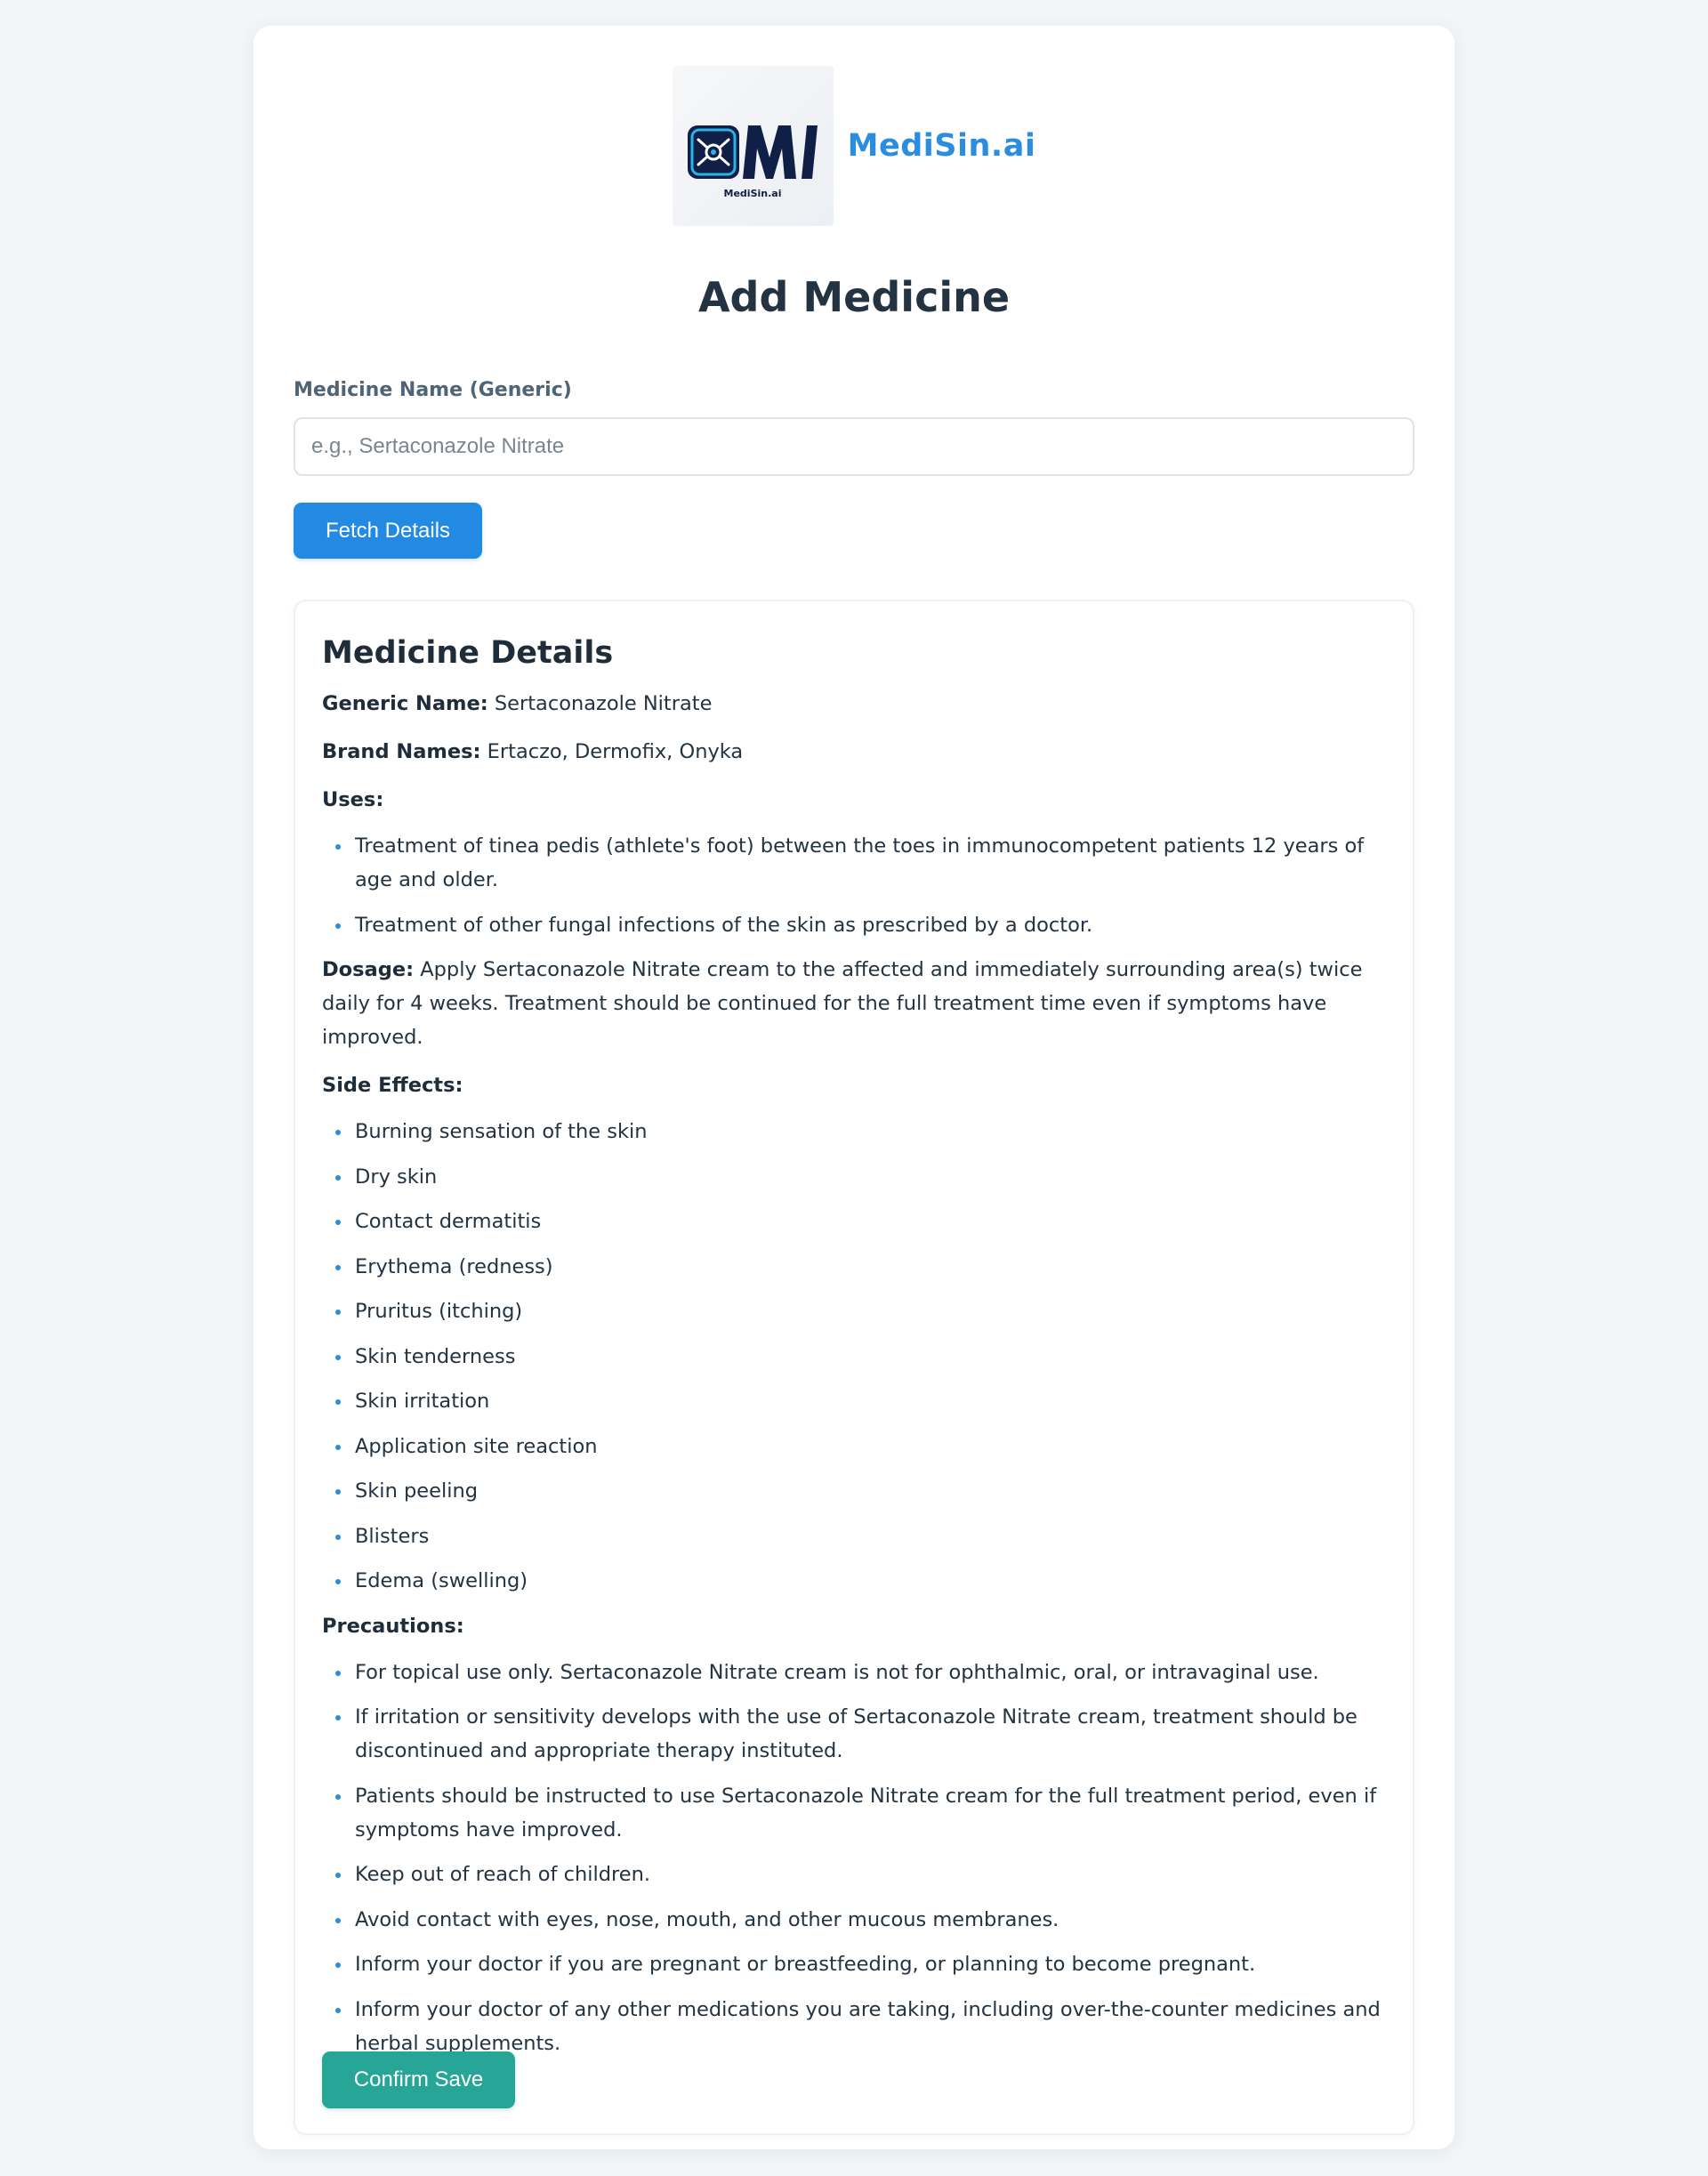 The width and height of the screenshot is (1708, 2176). I want to click on side-effects-list-item: Contact dermatitis, so click(854, 1221).